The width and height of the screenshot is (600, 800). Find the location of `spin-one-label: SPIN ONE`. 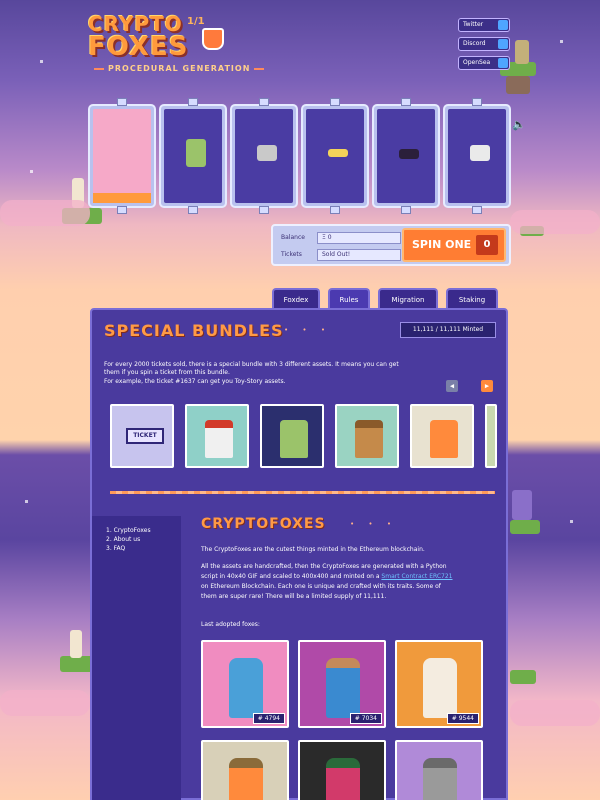

spin-one-label: SPIN ONE is located at coordinates (442, 244).